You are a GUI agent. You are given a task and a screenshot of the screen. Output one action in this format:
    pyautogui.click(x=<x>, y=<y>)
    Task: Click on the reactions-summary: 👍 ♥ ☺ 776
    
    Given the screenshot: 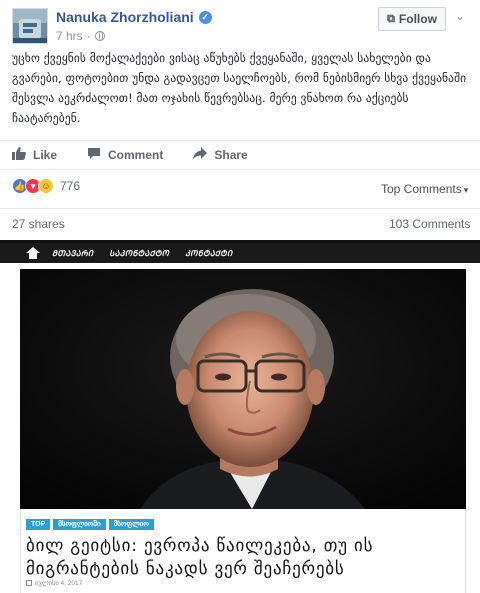 What is the action you would take?
    pyautogui.click(x=46, y=186)
    